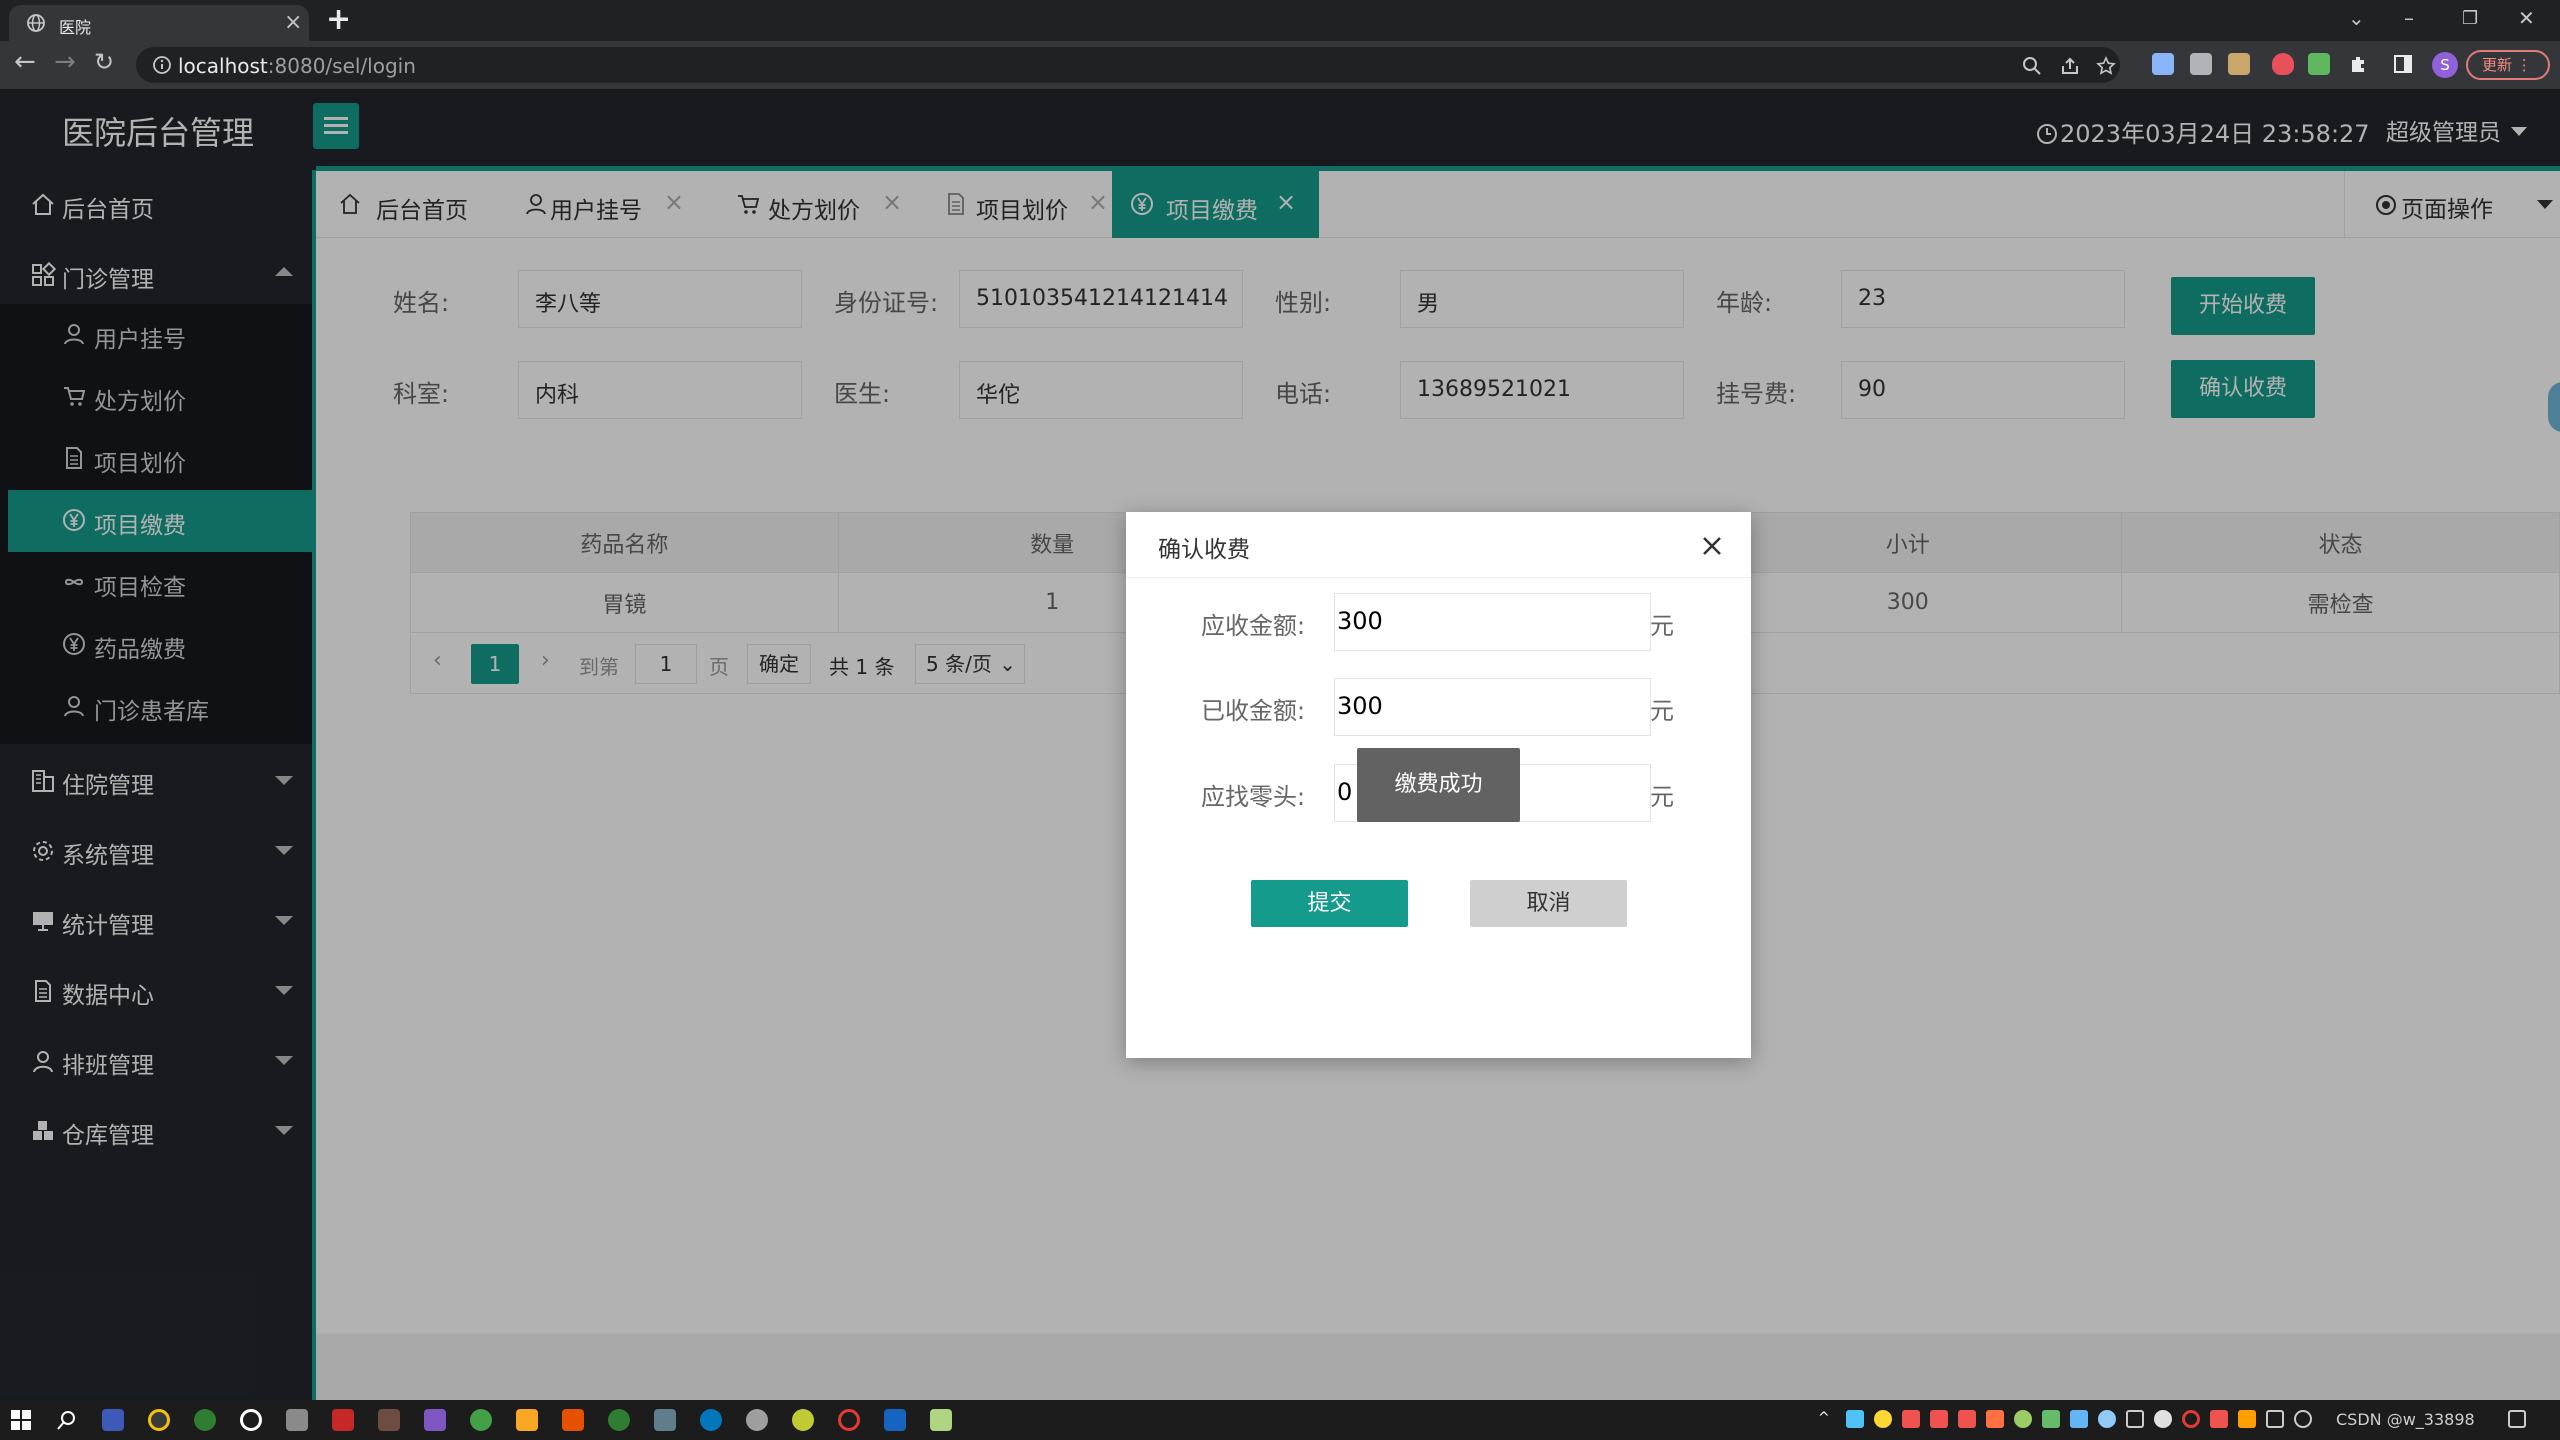 The image size is (2560, 1440). Describe the element at coordinates (338, 19) in the screenshot. I see `new-tab-button: +` at that location.